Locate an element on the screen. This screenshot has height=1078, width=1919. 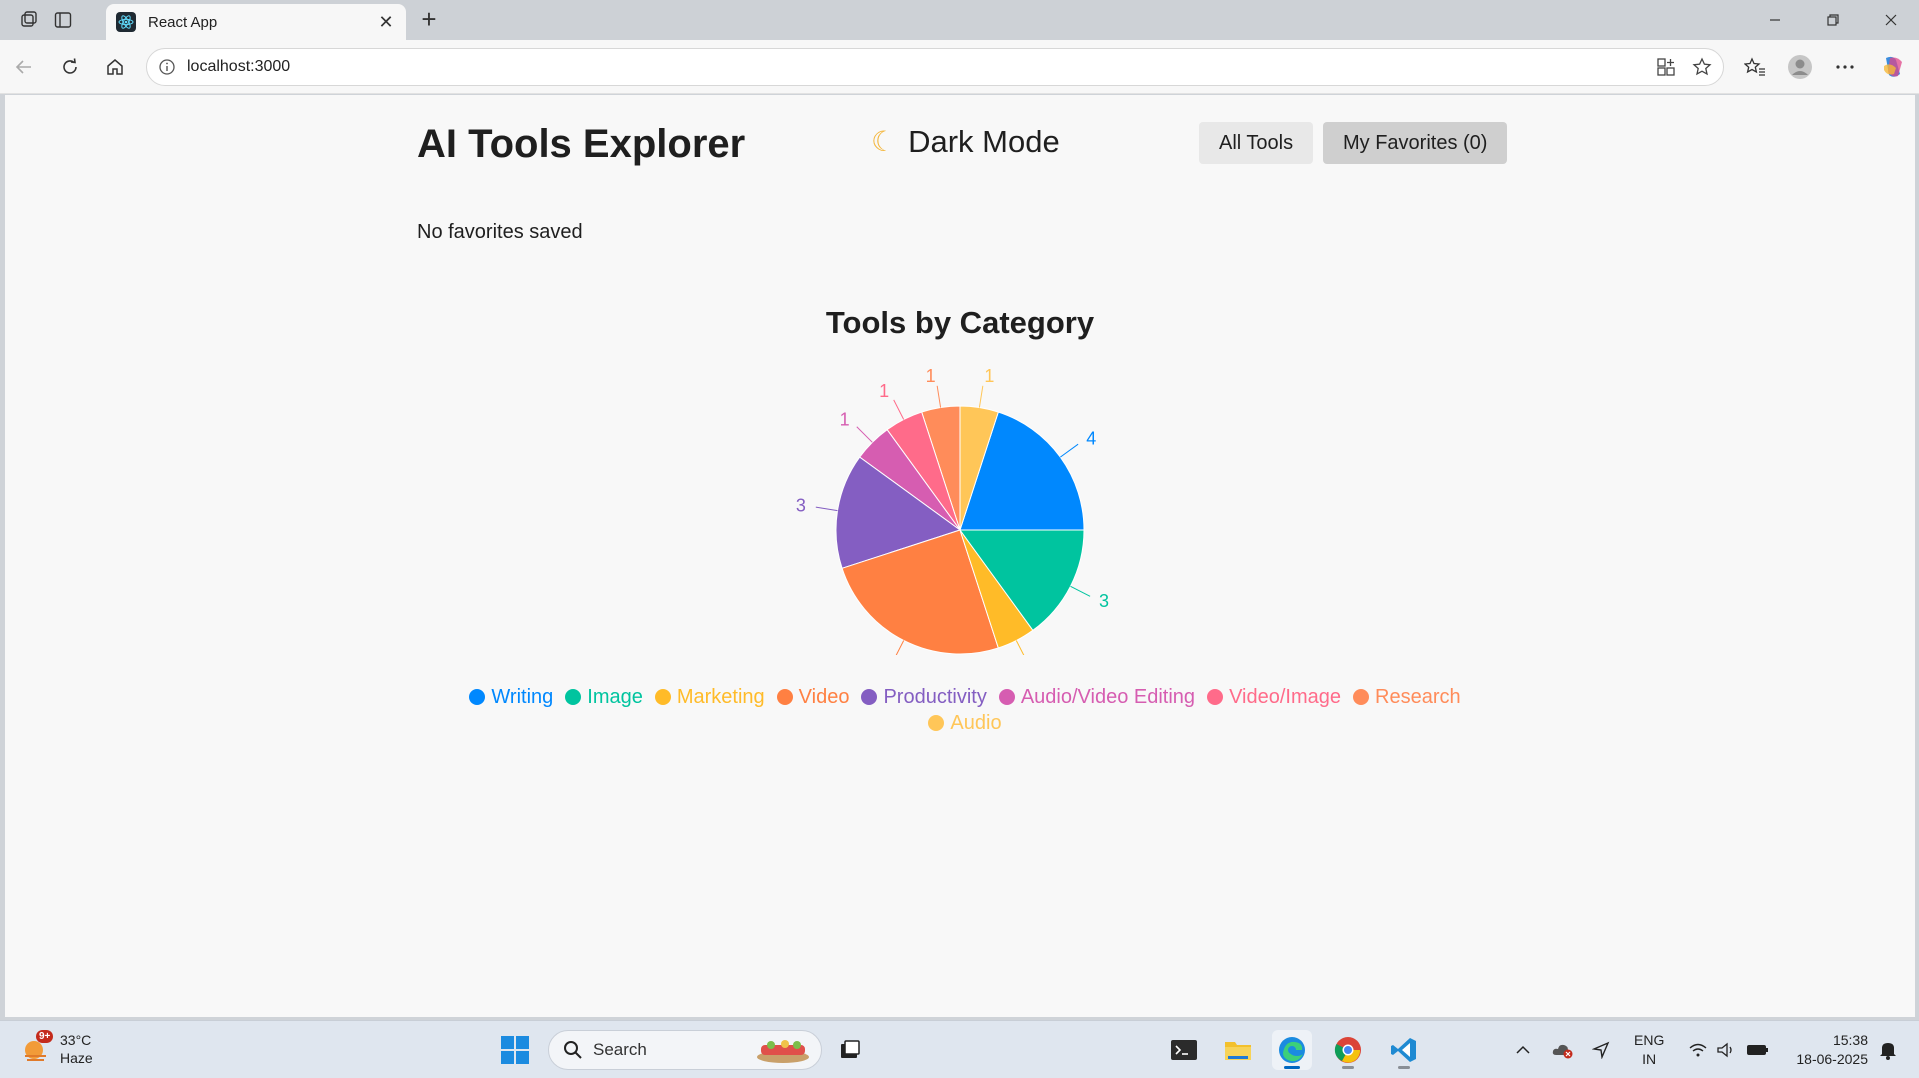
system-clock: 15:38 18-06-2025 is located at coordinates (1827, 1050).